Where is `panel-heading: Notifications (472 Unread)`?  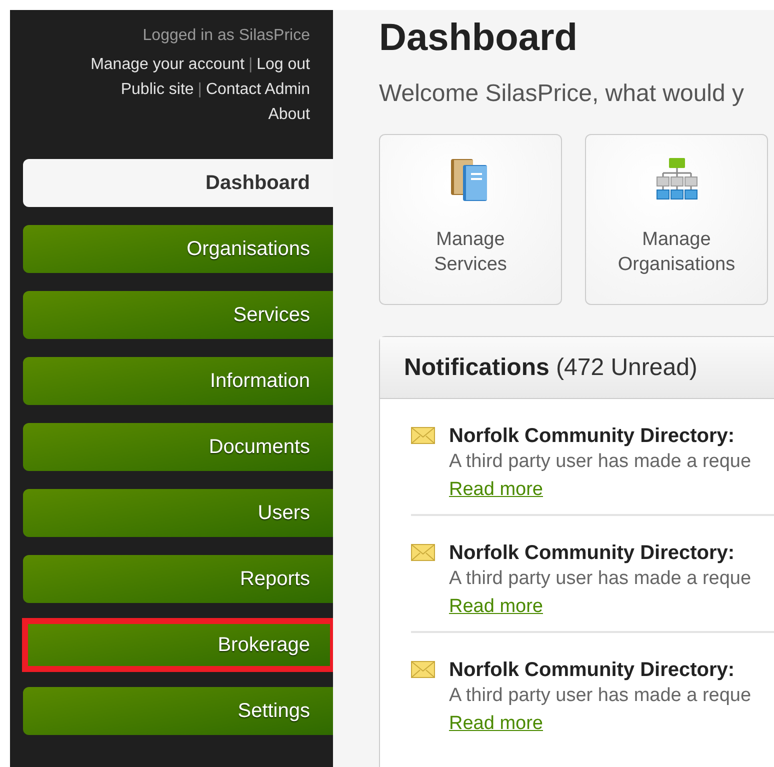
panel-heading: Notifications (472 Unread) is located at coordinates (577, 368).